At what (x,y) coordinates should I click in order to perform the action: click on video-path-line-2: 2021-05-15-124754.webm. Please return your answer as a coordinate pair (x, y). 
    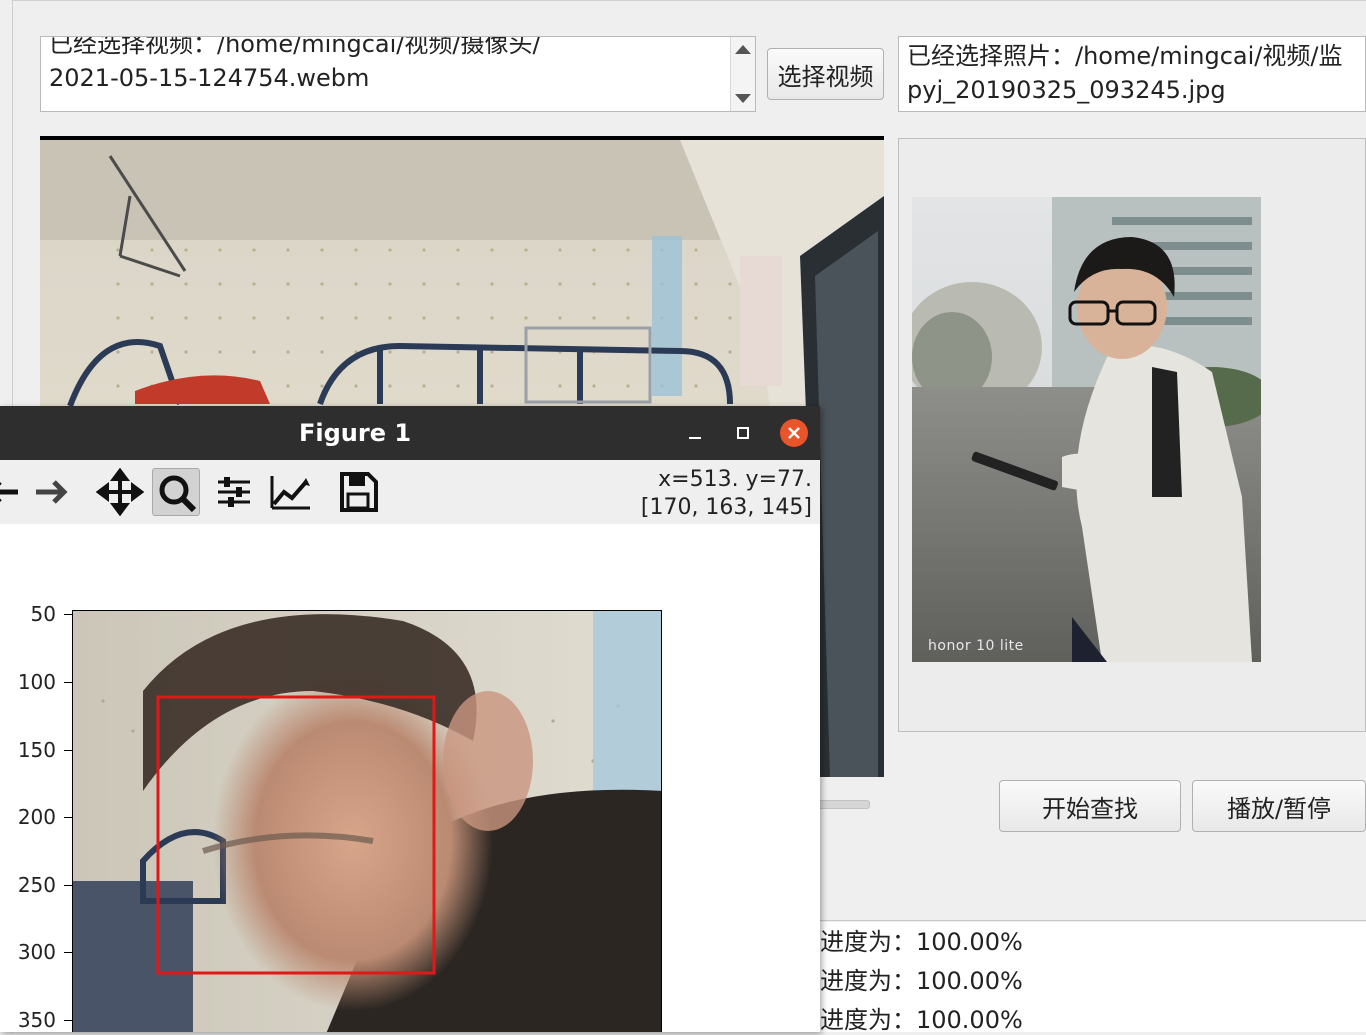
    Looking at the image, I should click on (209, 78).